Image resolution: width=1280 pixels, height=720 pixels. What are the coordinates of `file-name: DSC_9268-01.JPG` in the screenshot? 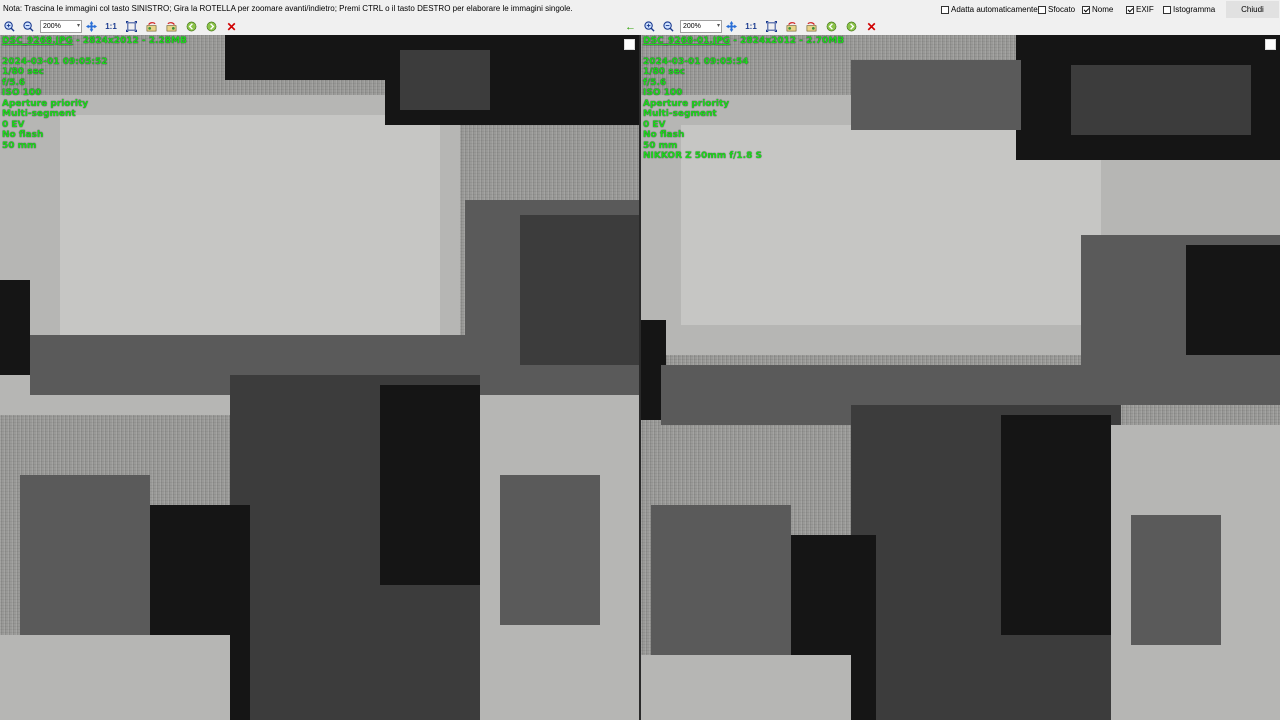 It's located at (687, 41).